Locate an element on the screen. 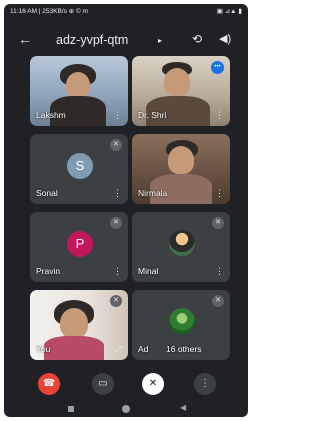 The height and width of the screenshot is (421, 320). participant-body is located at coordinates (74, 348).